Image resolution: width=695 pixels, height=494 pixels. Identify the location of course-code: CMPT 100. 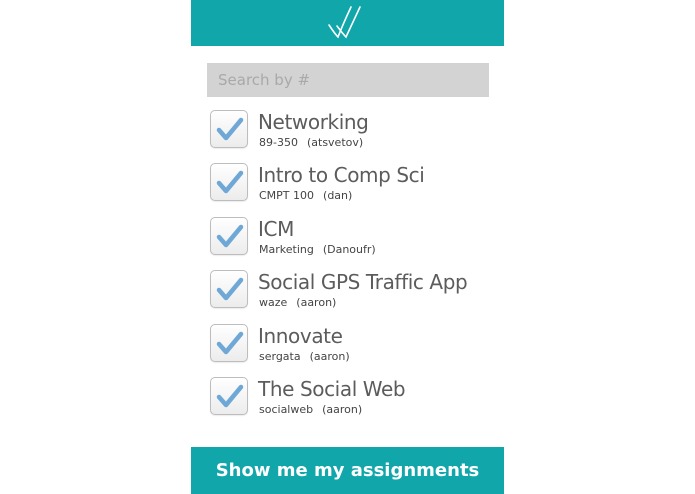
(287, 196).